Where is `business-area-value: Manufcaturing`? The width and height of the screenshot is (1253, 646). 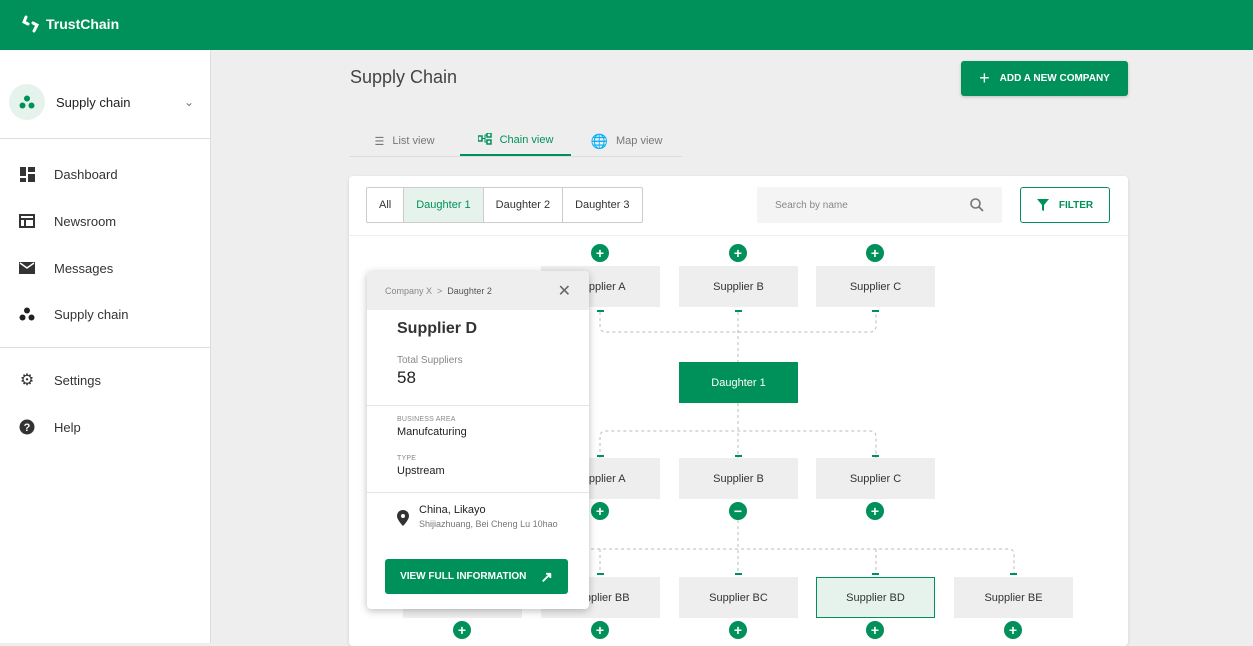
business-area-value: Manufcaturing is located at coordinates (432, 432).